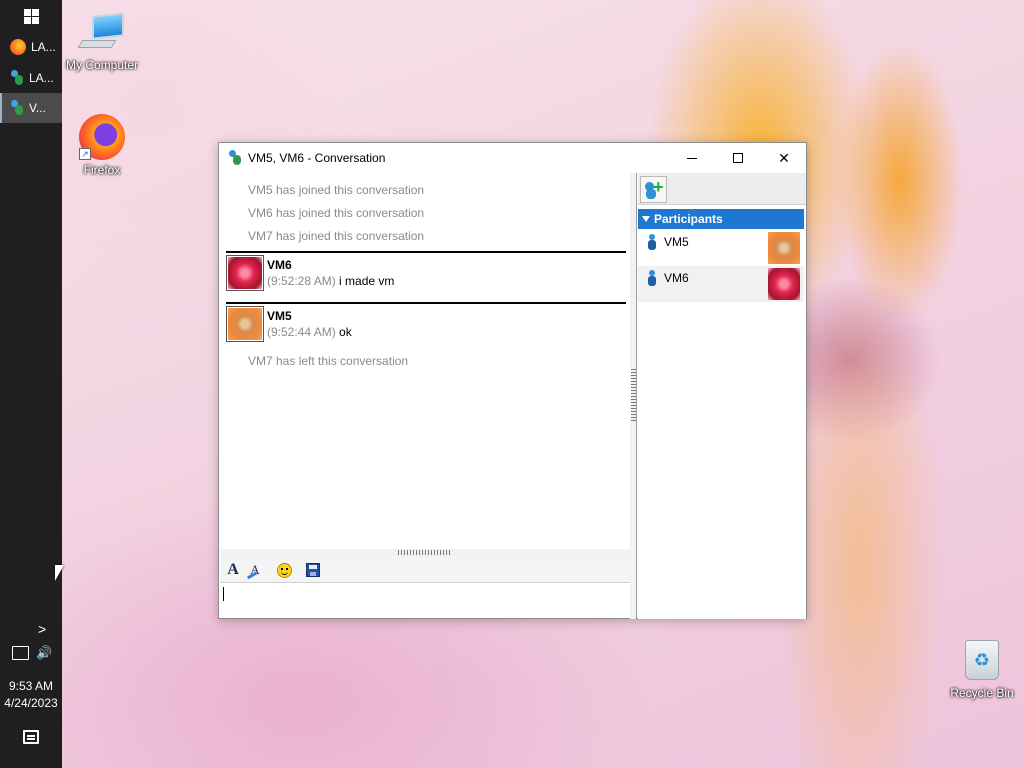 The height and width of the screenshot is (768, 1024). Describe the element at coordinates (676, 242) in the screenshot. I see `participant-name: VM5` at that location.